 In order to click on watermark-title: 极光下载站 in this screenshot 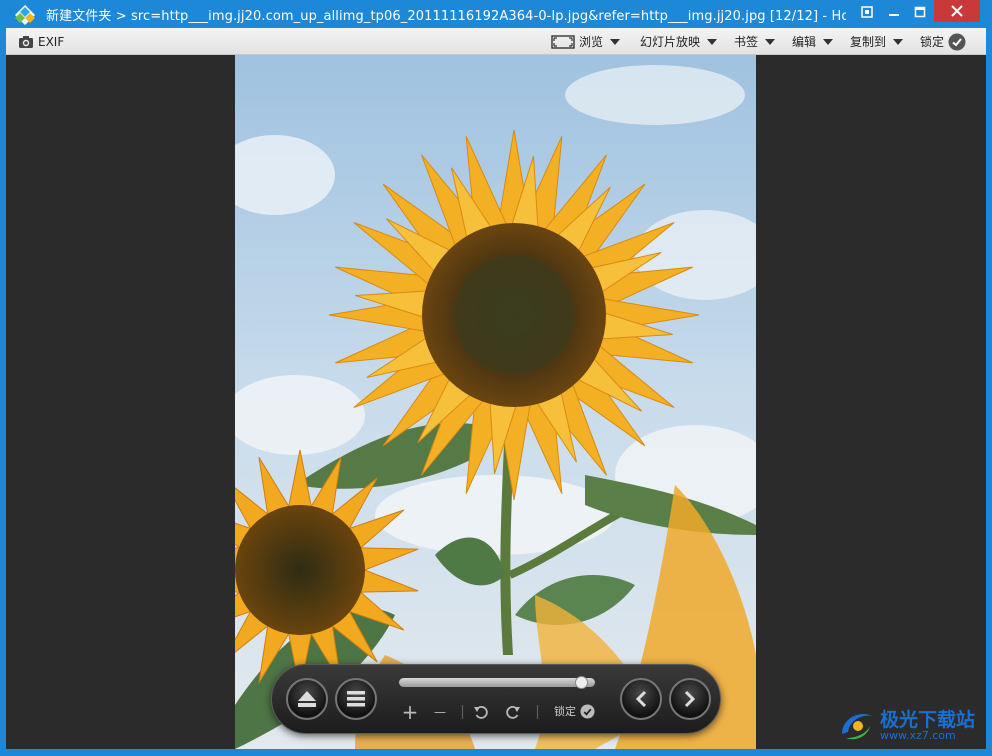, I will do `click(928, 720)`.